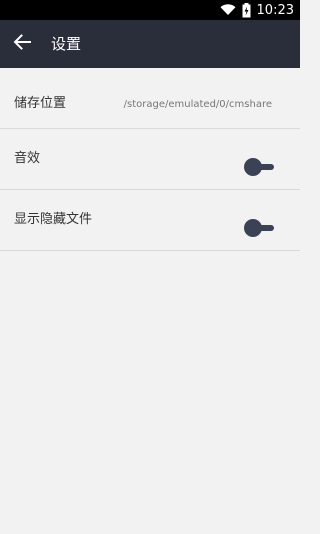  Describe the element at coordinates (27, 158) in the screenshot. I see `sound-effects-label: 音效` at that location.